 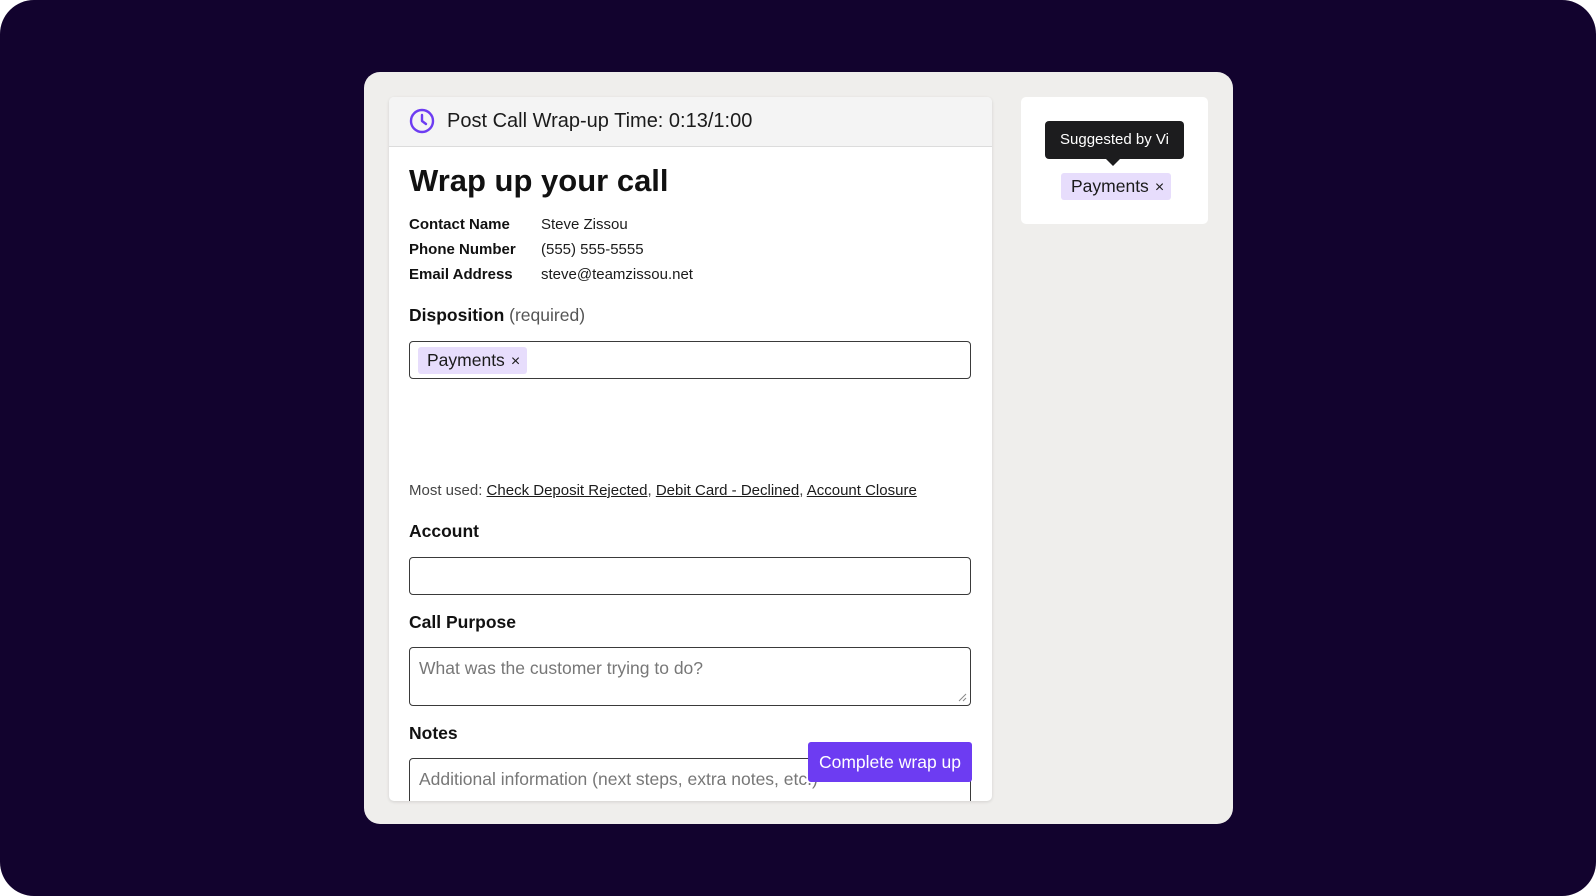 I want to click on contact-name-value: Steve Zissou, so click(x=584, y=224).